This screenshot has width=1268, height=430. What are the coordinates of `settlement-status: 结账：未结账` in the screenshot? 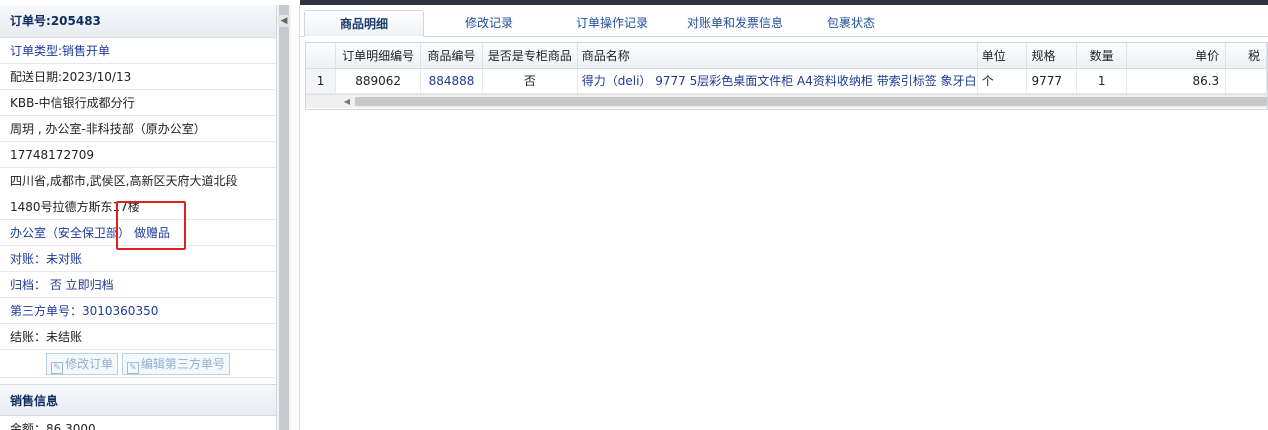 It's located at (138, 337).